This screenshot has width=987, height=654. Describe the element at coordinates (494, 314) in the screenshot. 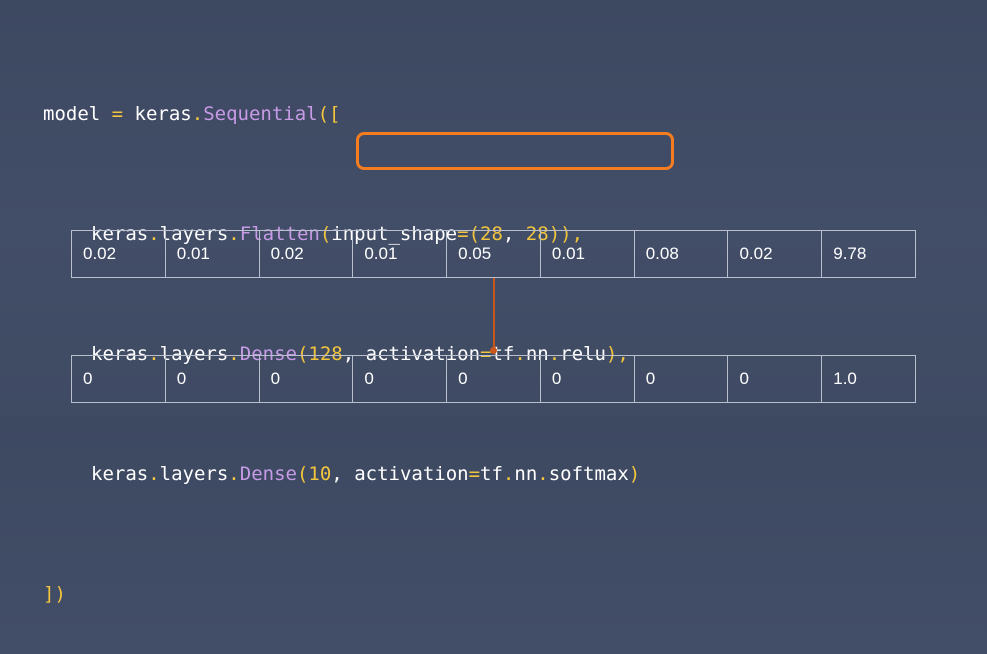

I see `connector-line` at that location.